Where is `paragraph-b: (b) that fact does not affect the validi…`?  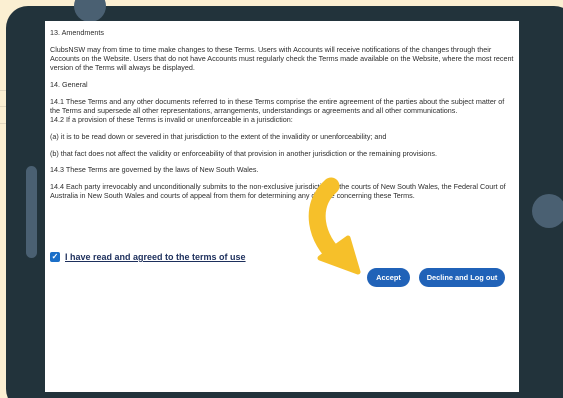 paragraph-b: (b) that fact does not affect the validi… is located at coordinates (243, 153).